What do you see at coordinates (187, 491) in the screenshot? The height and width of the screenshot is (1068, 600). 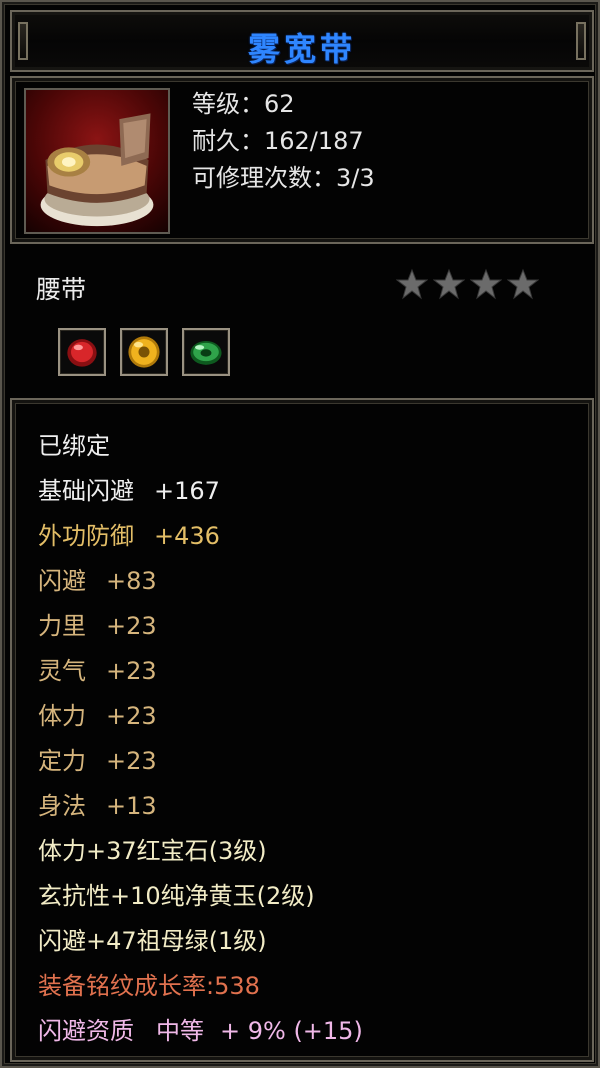 I see `attr-value: +167` at bounding box center [187, 491].